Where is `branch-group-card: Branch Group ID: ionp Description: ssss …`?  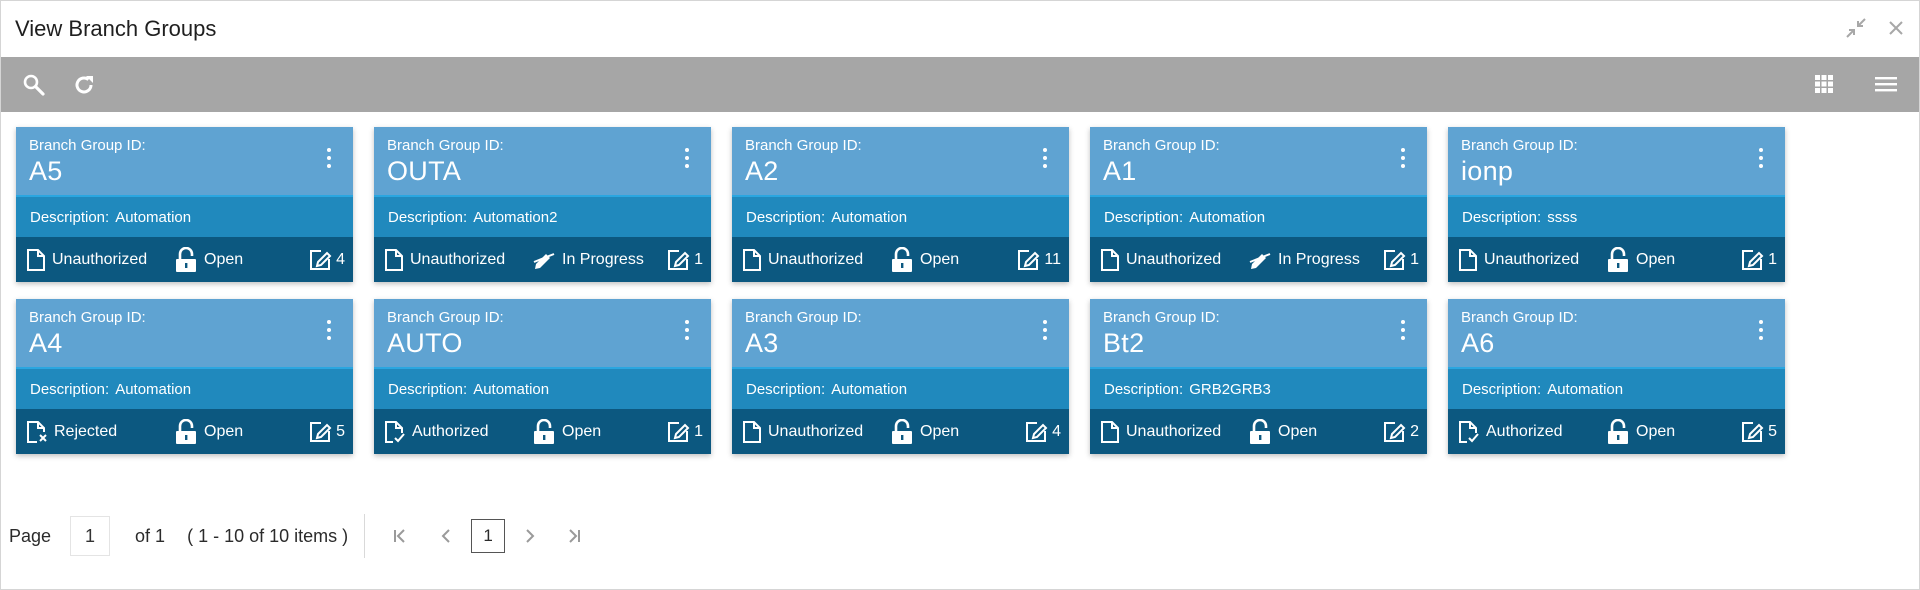
branch-group-card: Branch Group ID: ionp Description: ssss … is located at coordinates (1616, 204).